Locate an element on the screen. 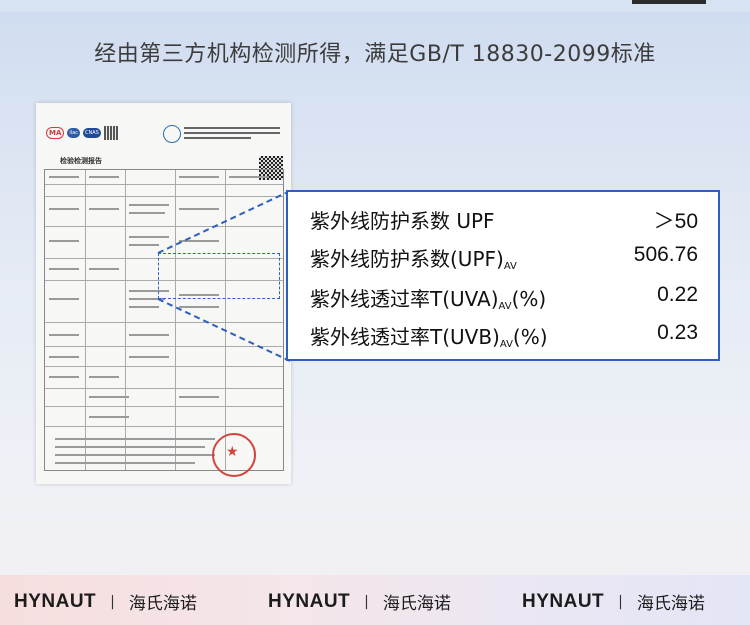 The image size is (750, 625). highlighted-result-area is located at coordinates (219, 276).